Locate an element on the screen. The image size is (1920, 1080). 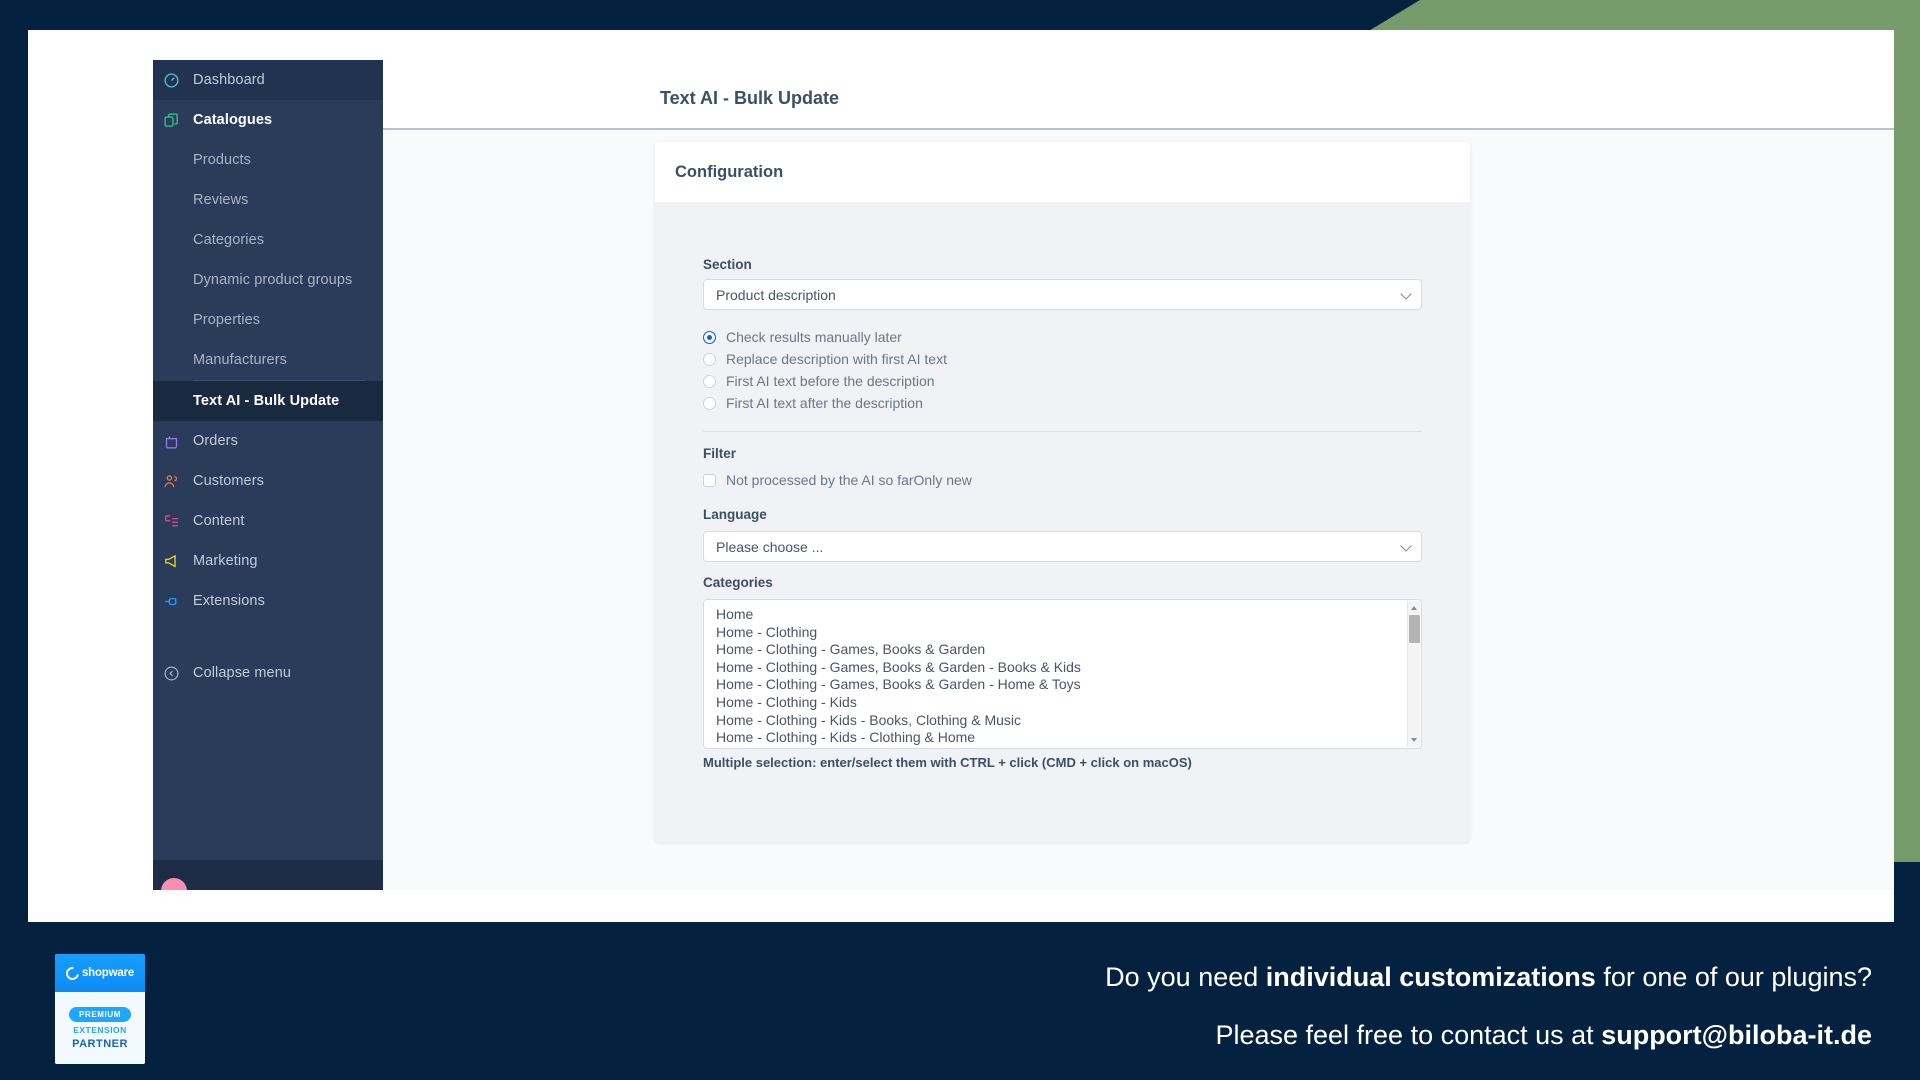
categories-scrollbar is located at coordinates (1413, 674).